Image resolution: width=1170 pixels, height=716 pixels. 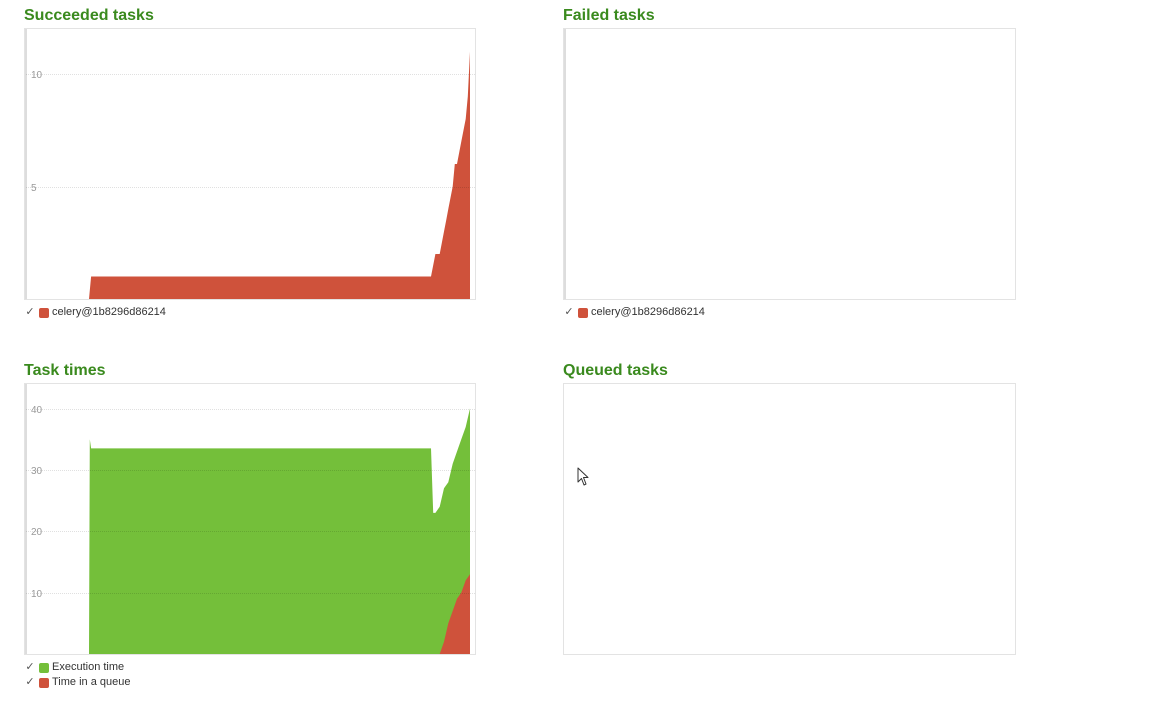 What do you see at coordinates (565, 164) in the screenshot?
I see `chart-svg` at bounding box center [565, 164].